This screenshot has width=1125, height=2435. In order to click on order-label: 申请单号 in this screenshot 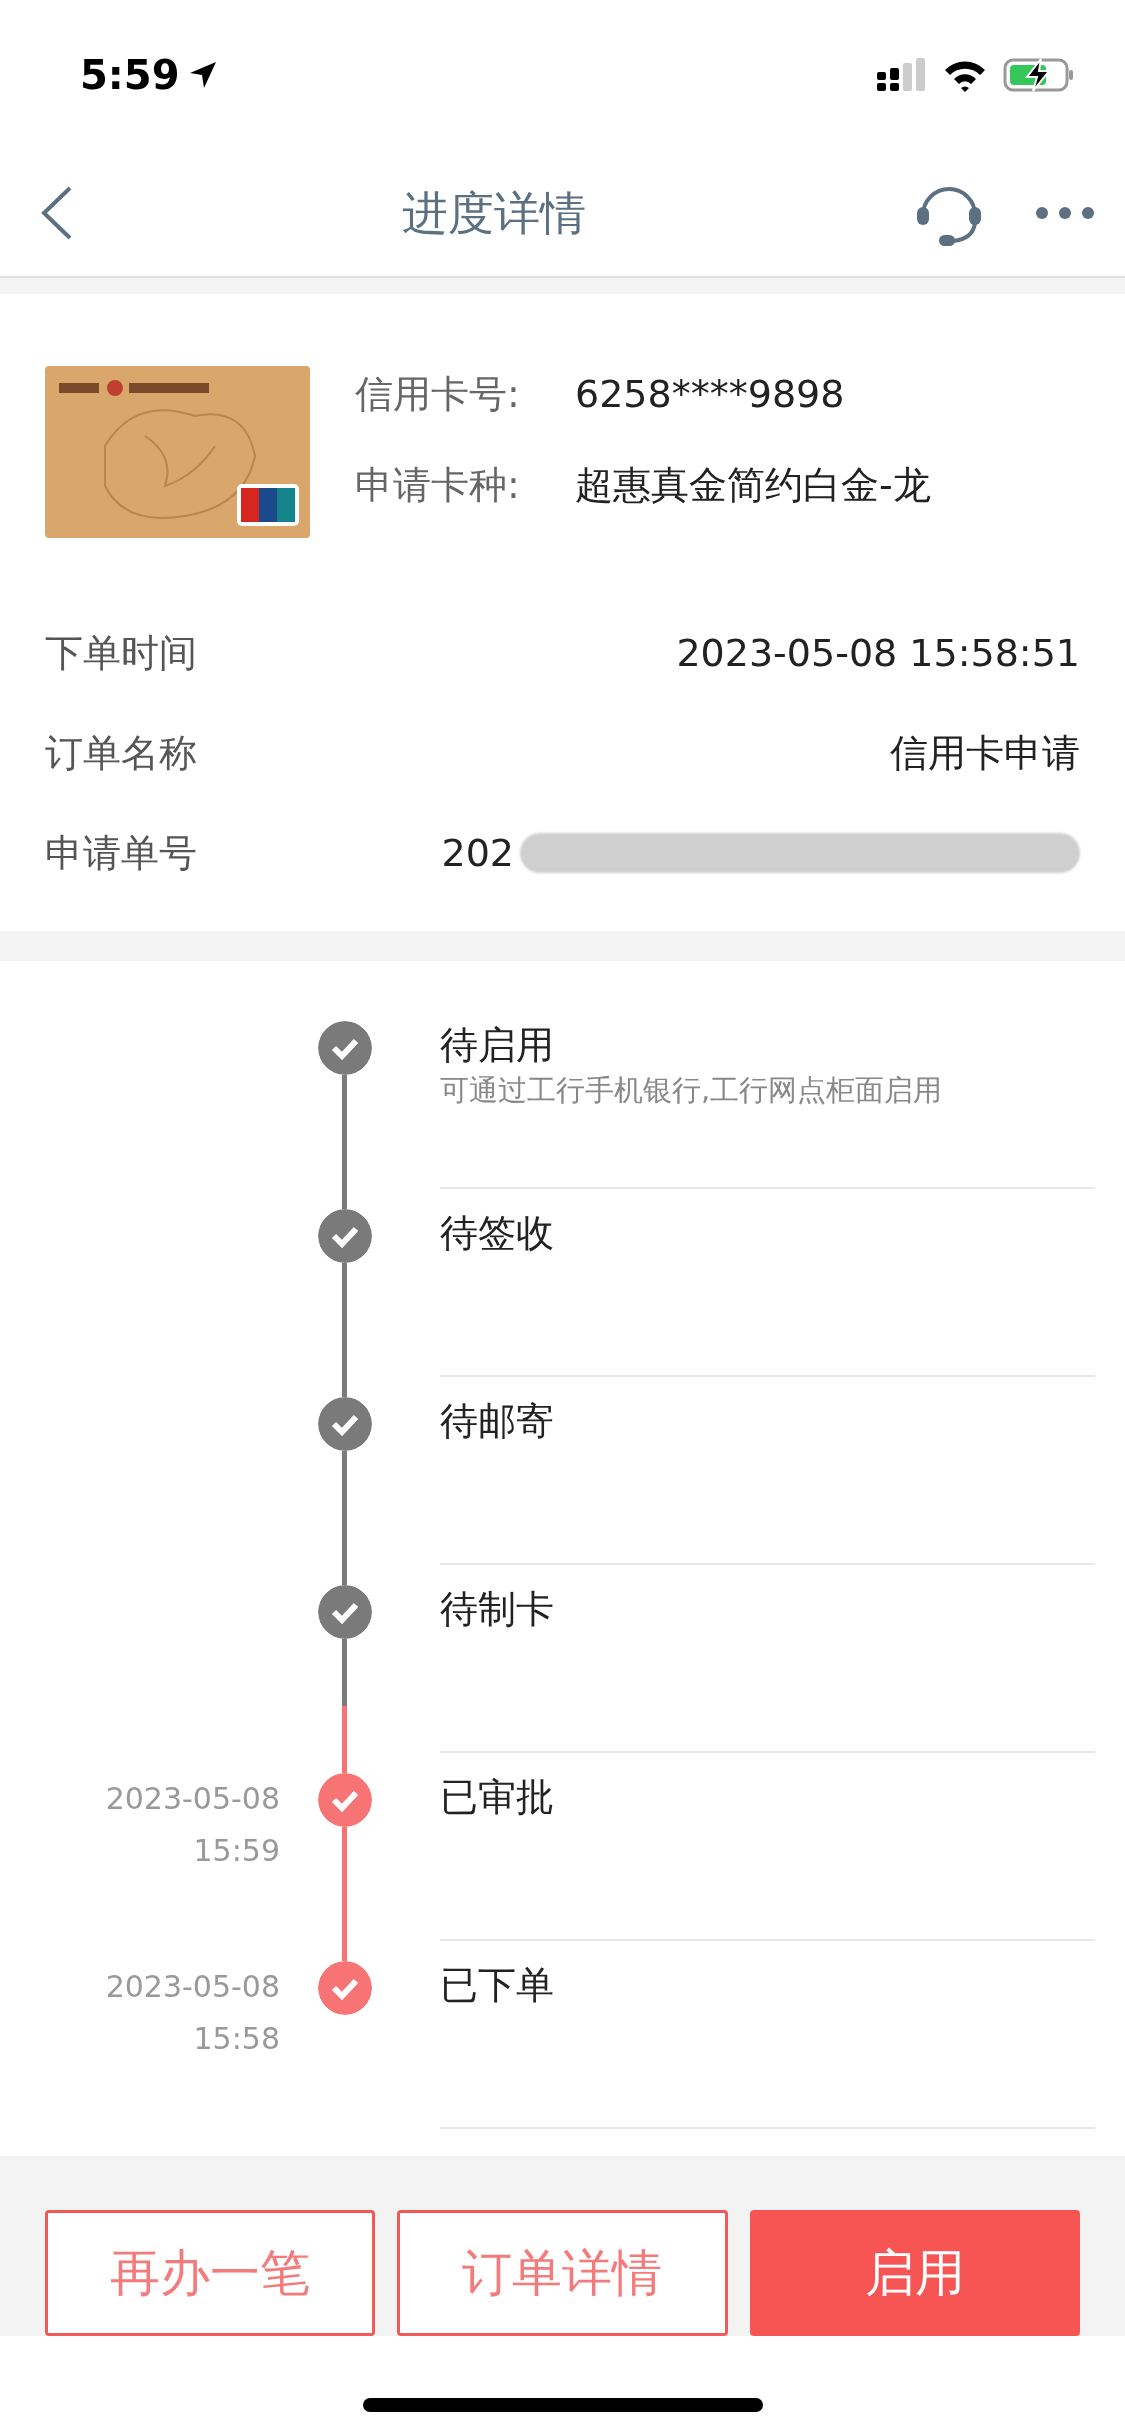, I will do `click(121, 853)`.